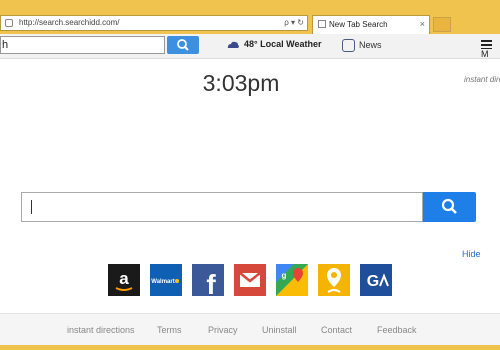 This screenshot has height=350, width=500. I want to click on menu-button: M, so click(490, 49).